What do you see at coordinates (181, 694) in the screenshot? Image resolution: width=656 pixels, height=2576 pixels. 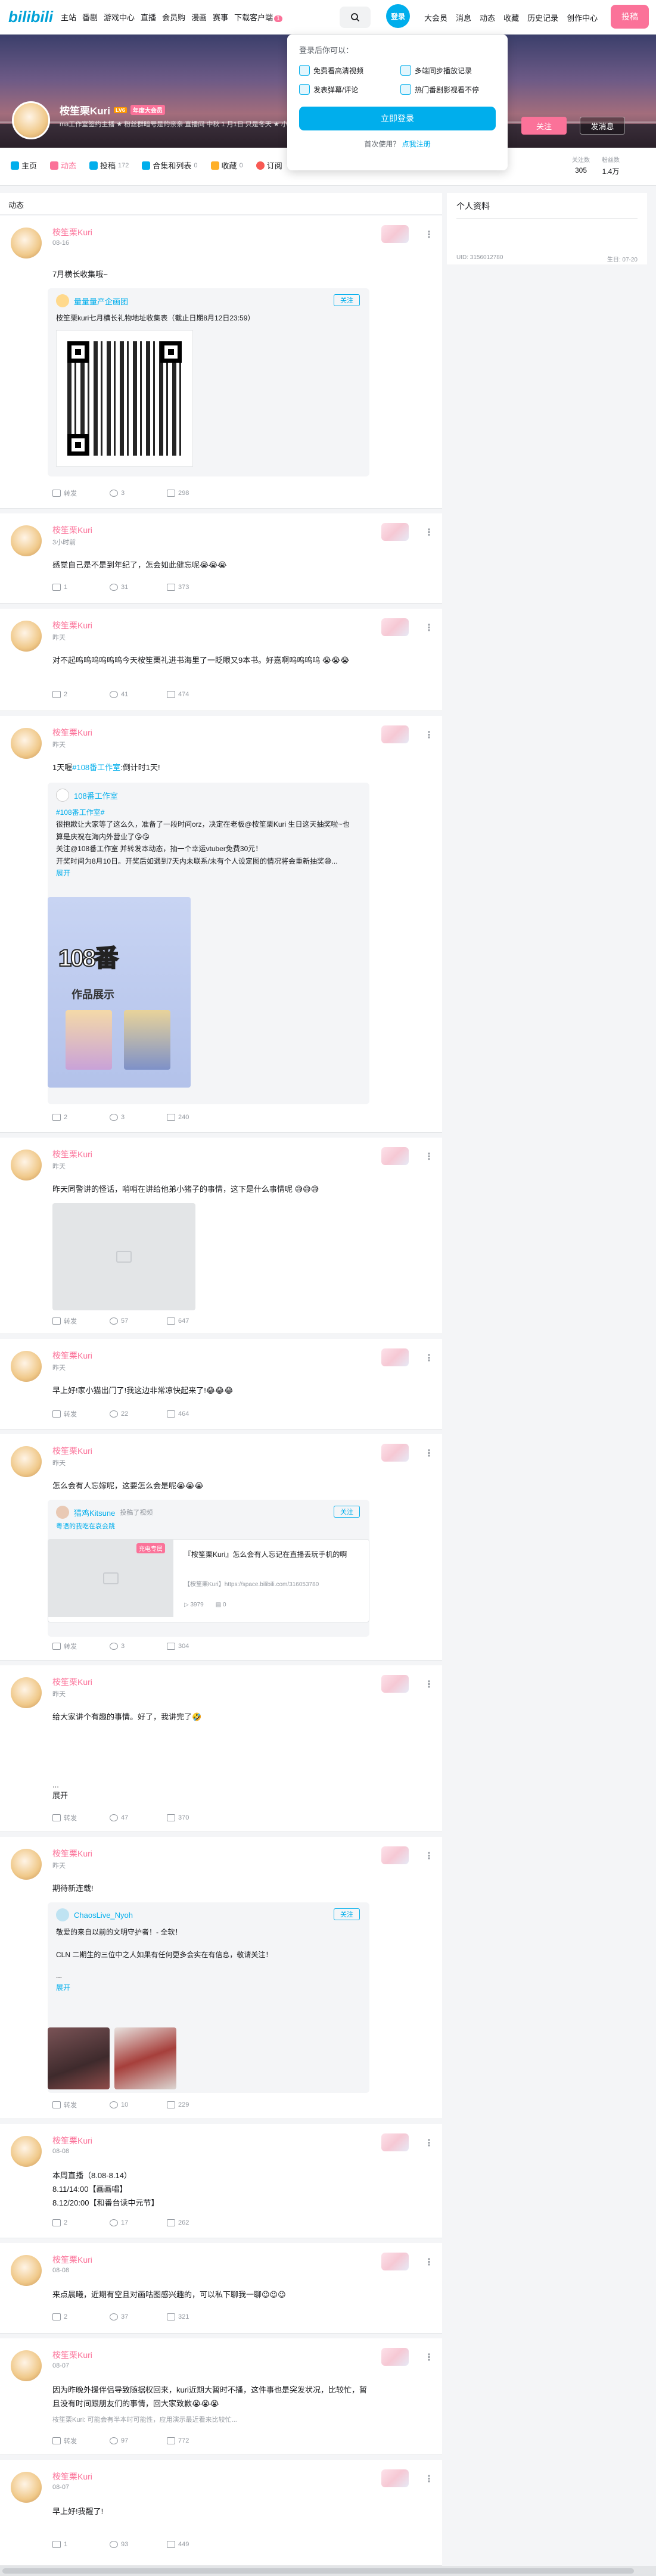 I see `like-button: 474` at bounding box center [181, 694].